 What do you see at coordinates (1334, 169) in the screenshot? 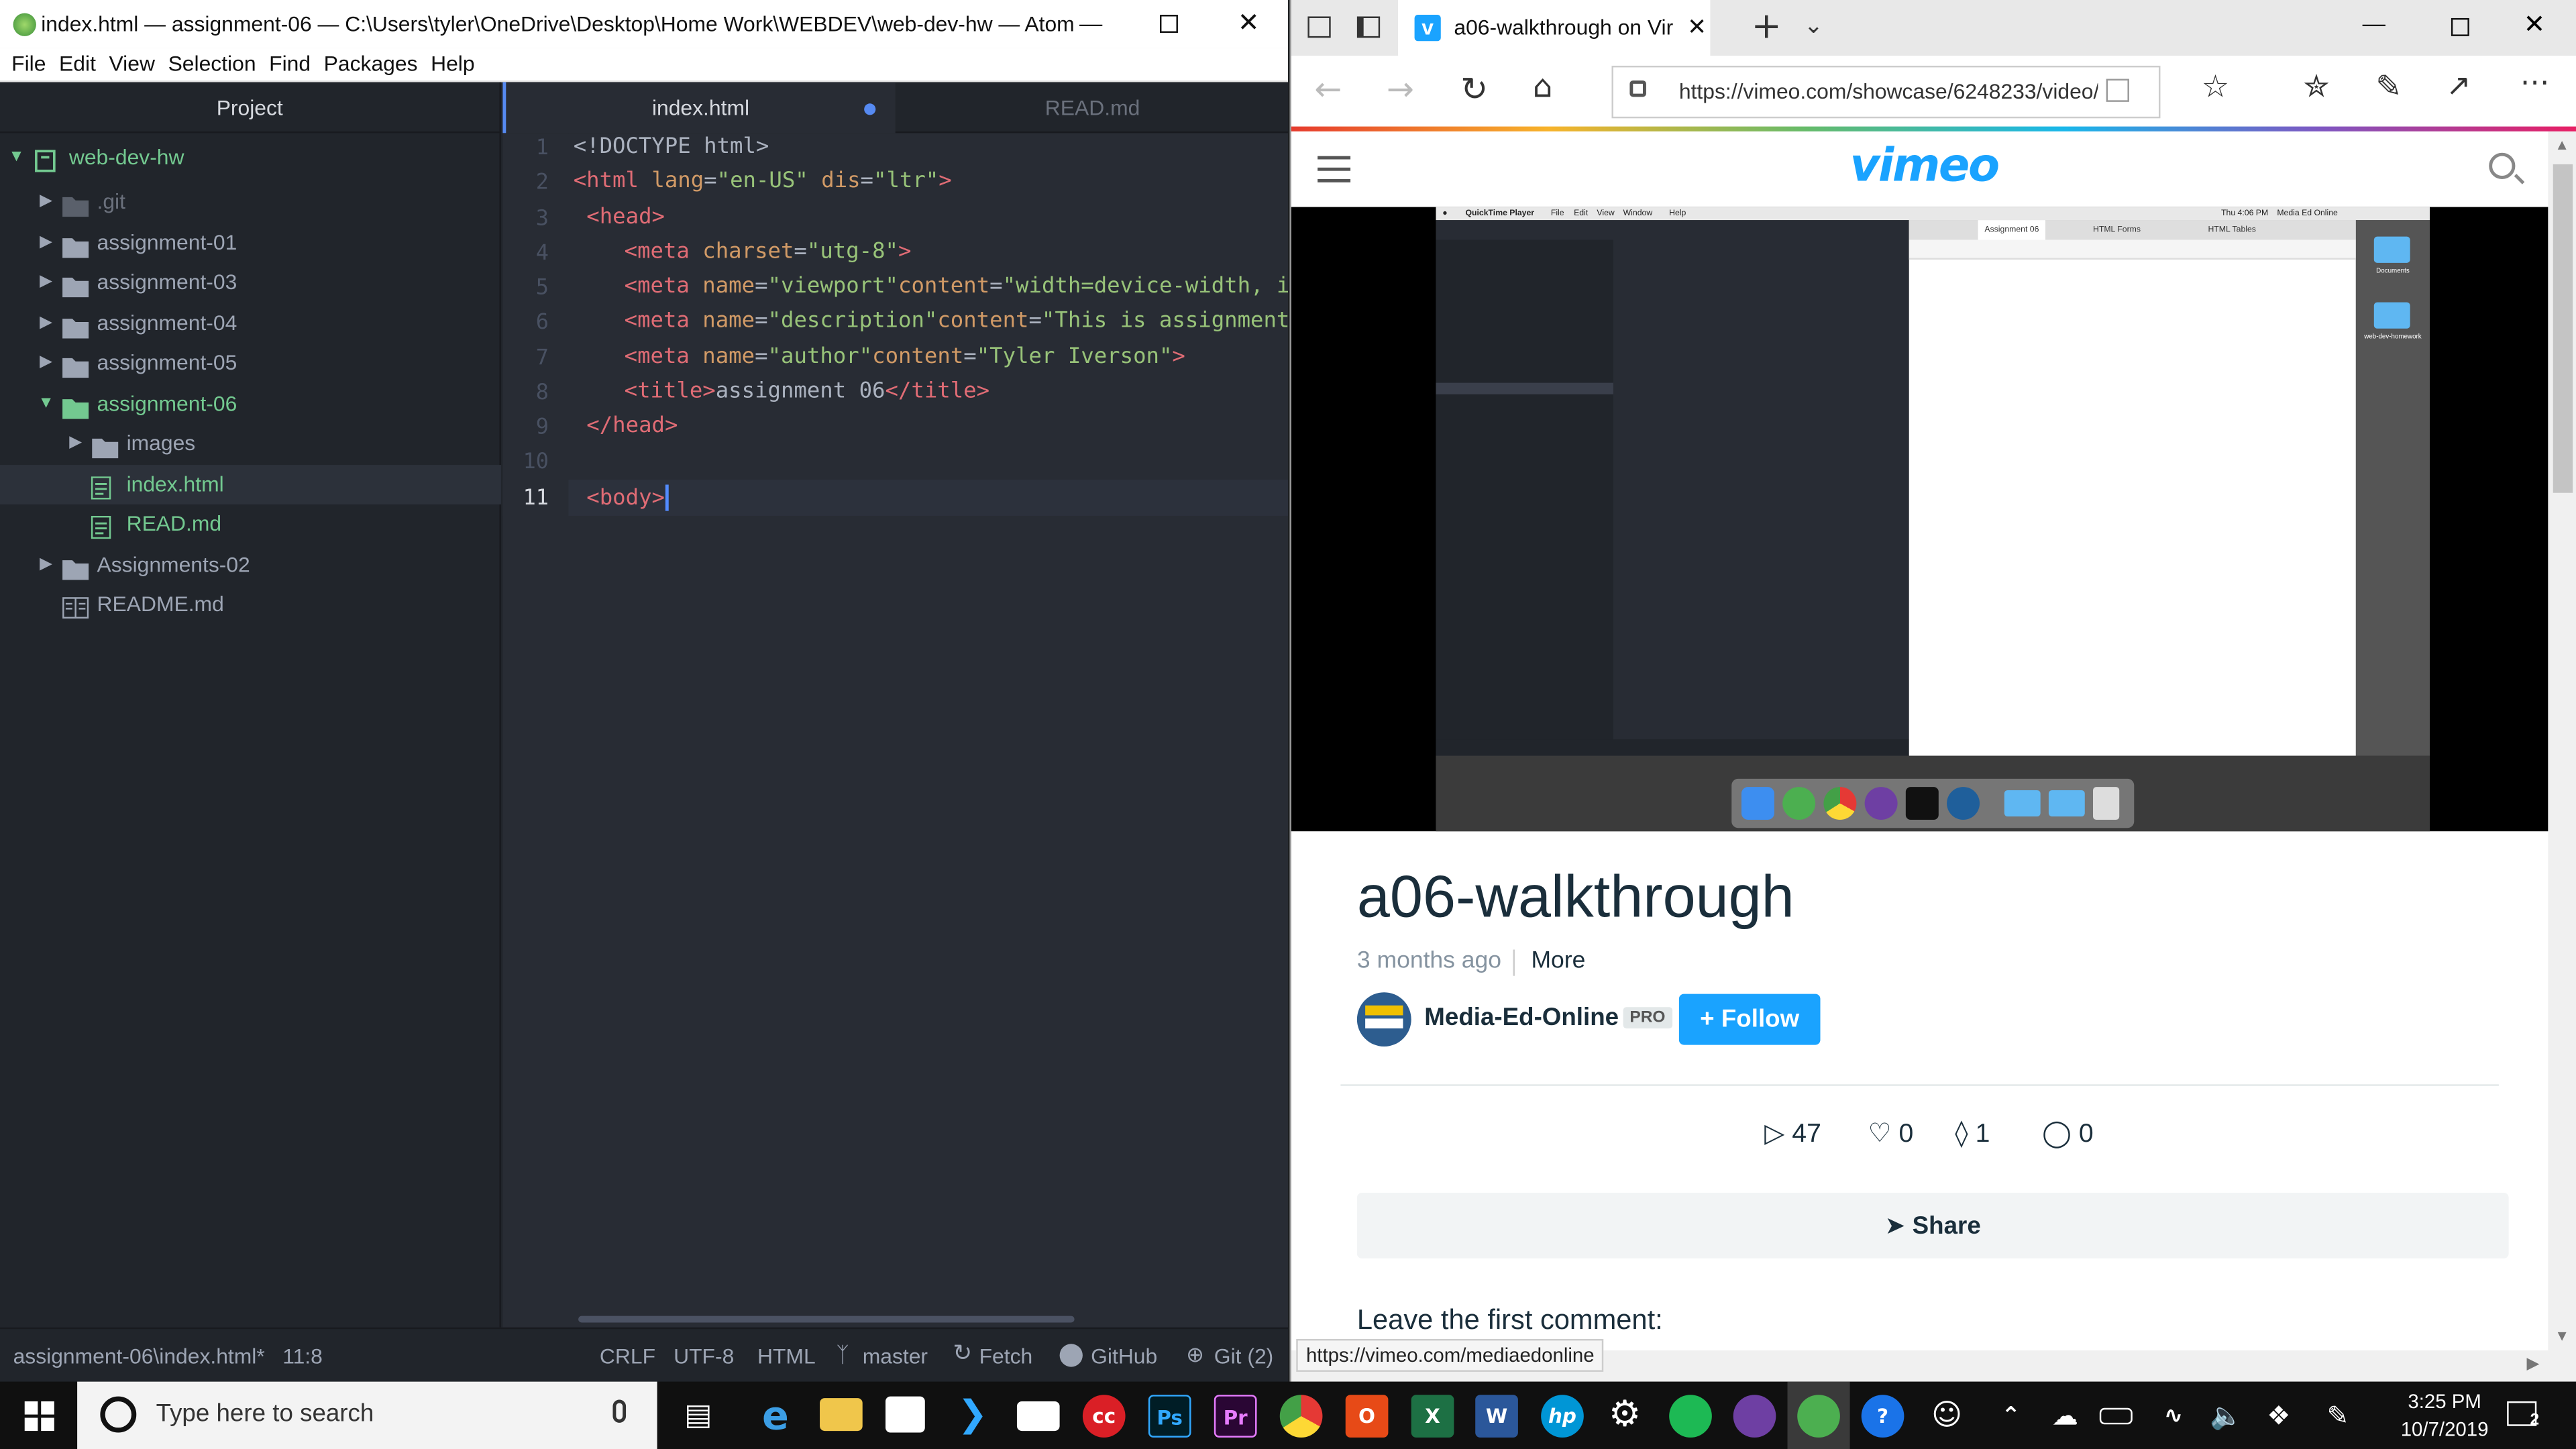
I see `hamburger-menu-icon` at bounding box center [1334, 169].